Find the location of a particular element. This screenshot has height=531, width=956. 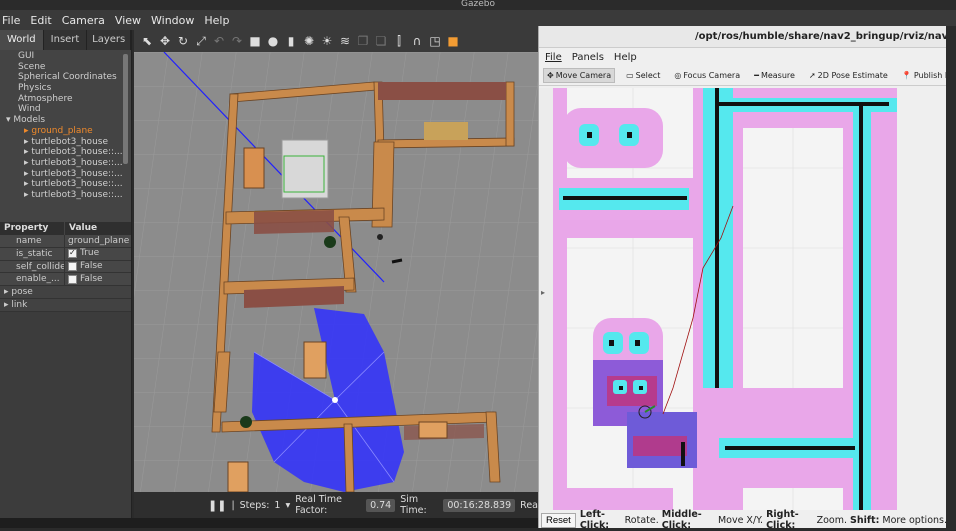

change-view-icon: ◳ is located at coordinates (435, 41).